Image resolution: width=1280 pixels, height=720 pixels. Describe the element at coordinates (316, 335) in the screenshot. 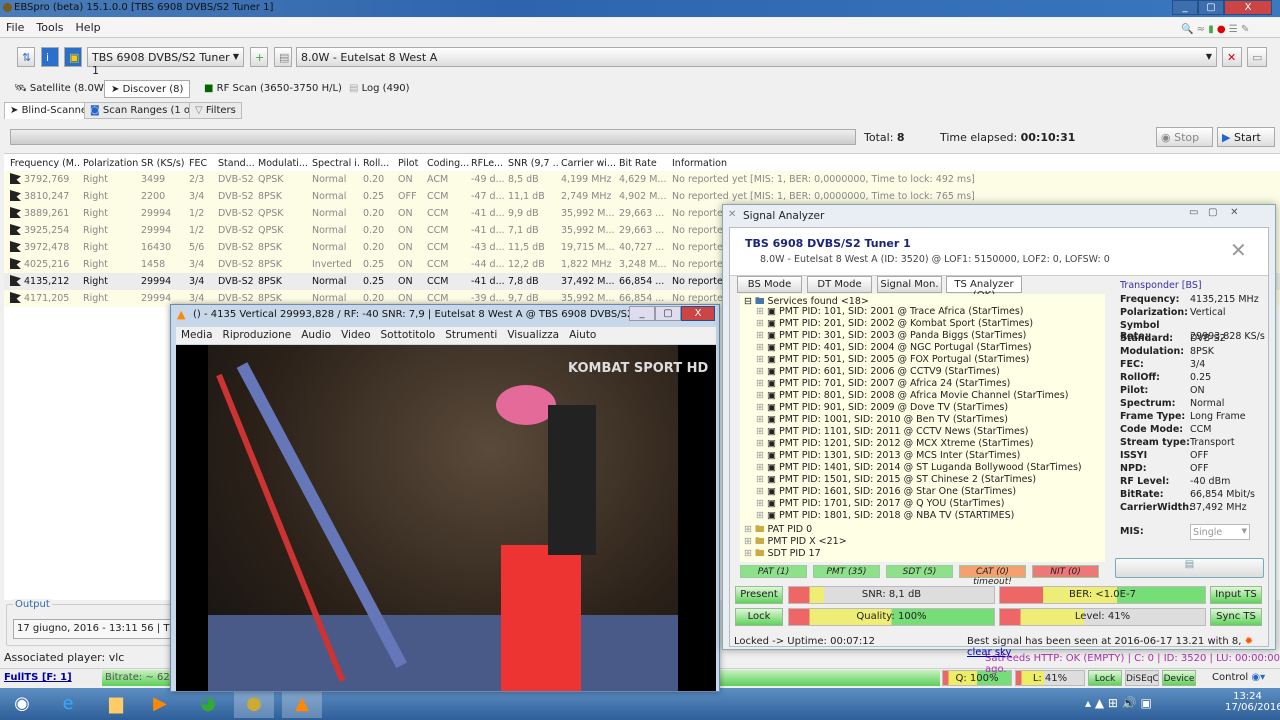

I see `vlc-menu-item: Audio` at that location.